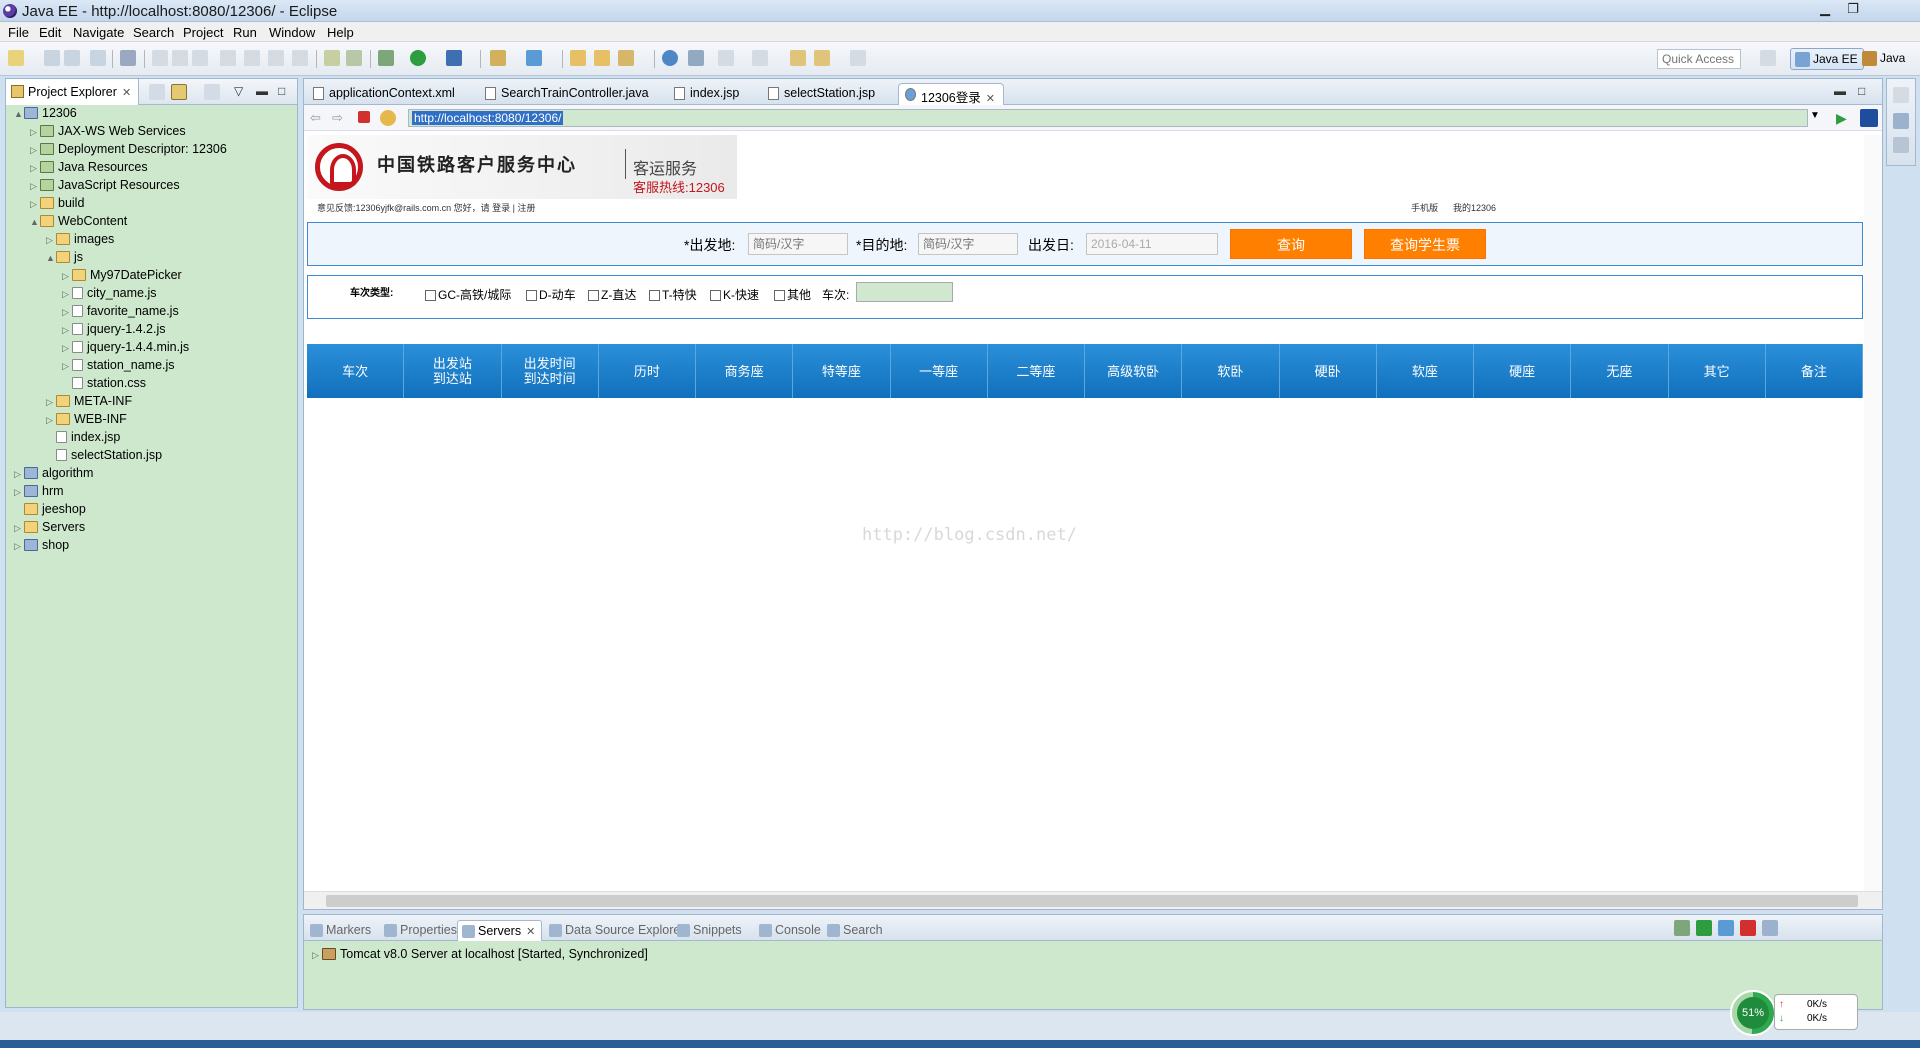 This screenshot has width=1920, height=1048. Describe the element at coordinates (245, 32) in the screenshot. I see `menu-run: Run` at that location.